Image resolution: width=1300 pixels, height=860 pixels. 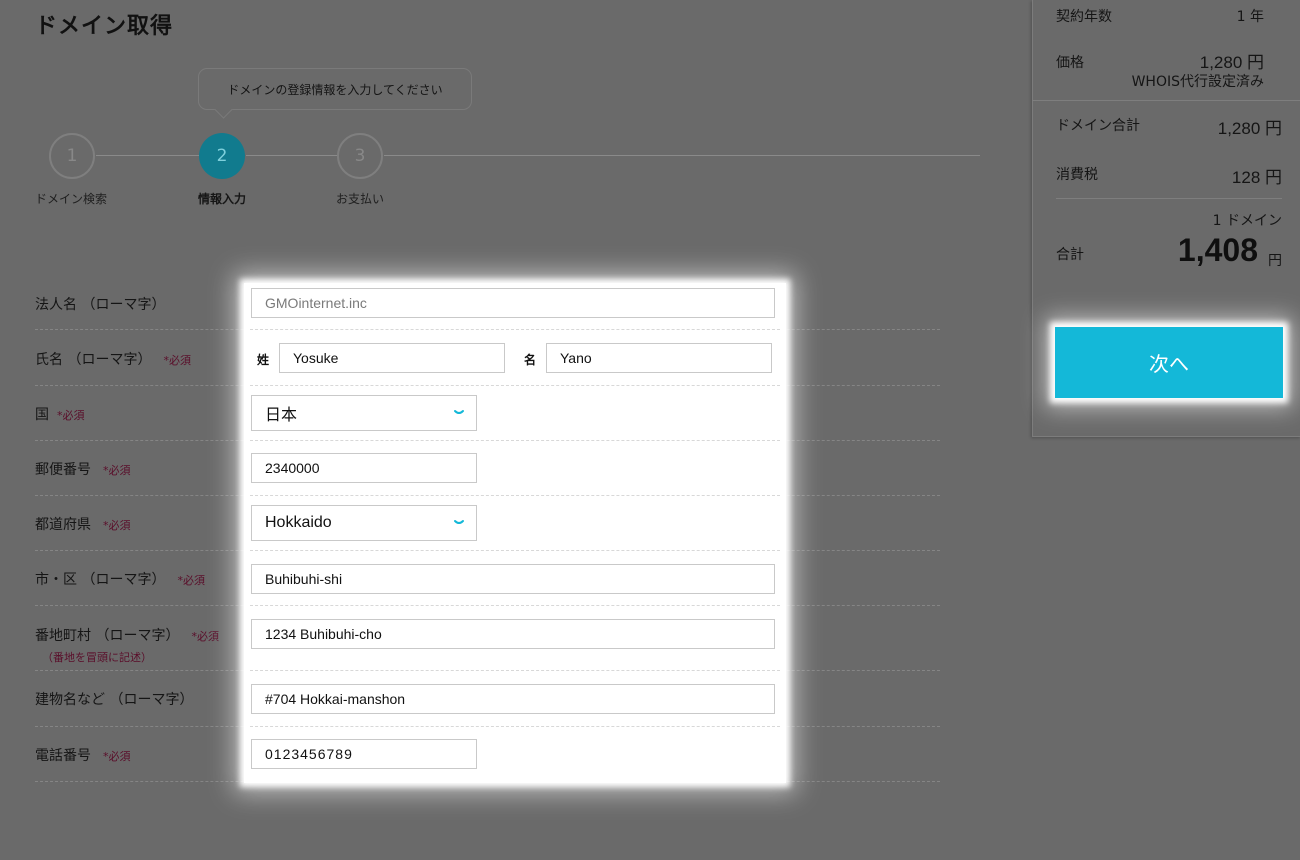 I want to click on last-name-input: Yosuke, so click(x=392, y=358).